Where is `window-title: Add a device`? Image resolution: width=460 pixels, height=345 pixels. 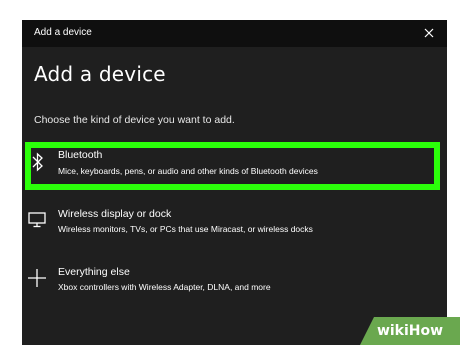
window-title: Add a device is located at coordinates (63, 32).